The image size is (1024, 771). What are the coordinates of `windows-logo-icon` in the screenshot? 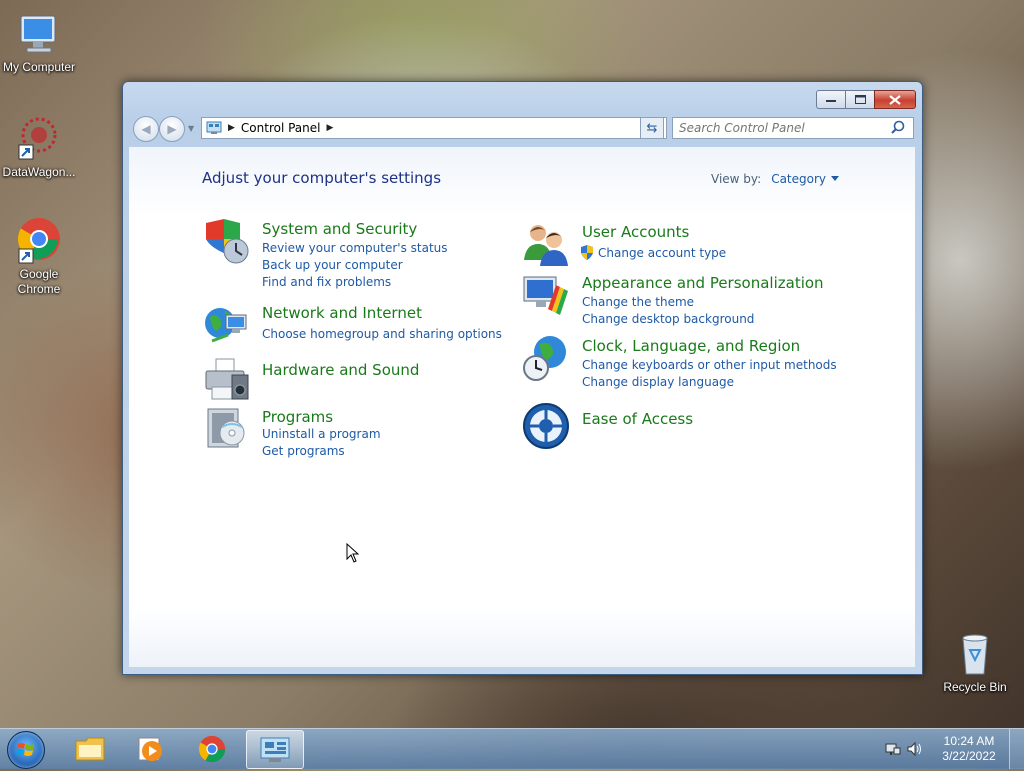 It's located at (25, 749).